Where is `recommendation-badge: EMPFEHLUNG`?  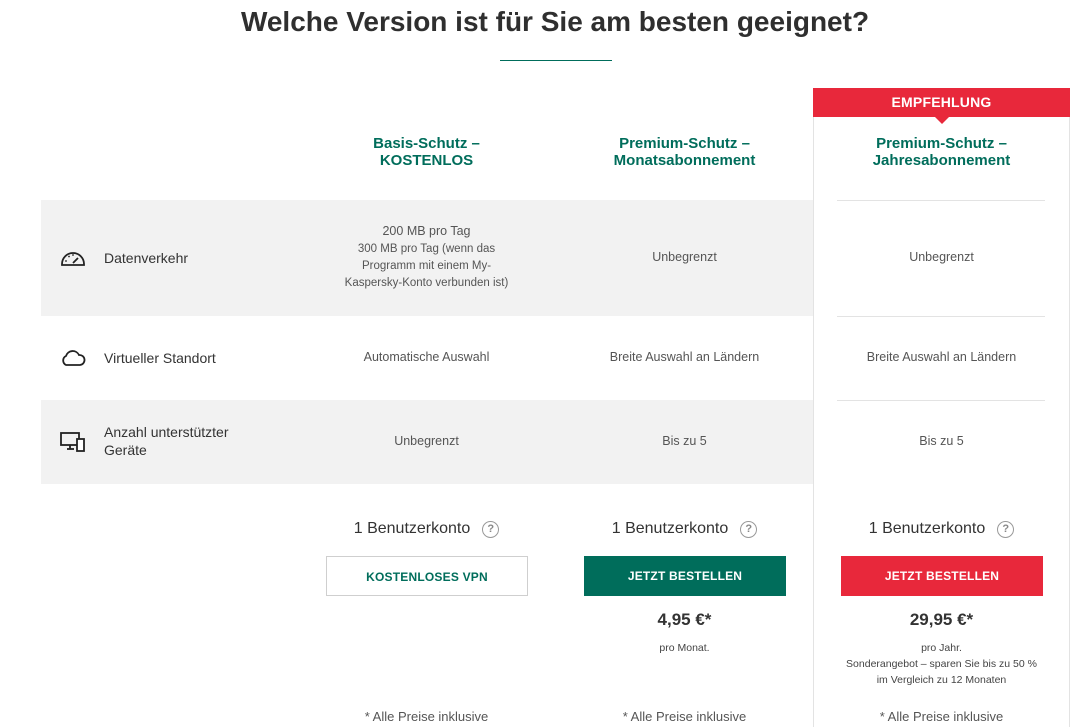 recommendation-badge: EMPFEHLUNG is located at coordinates (941, 106).